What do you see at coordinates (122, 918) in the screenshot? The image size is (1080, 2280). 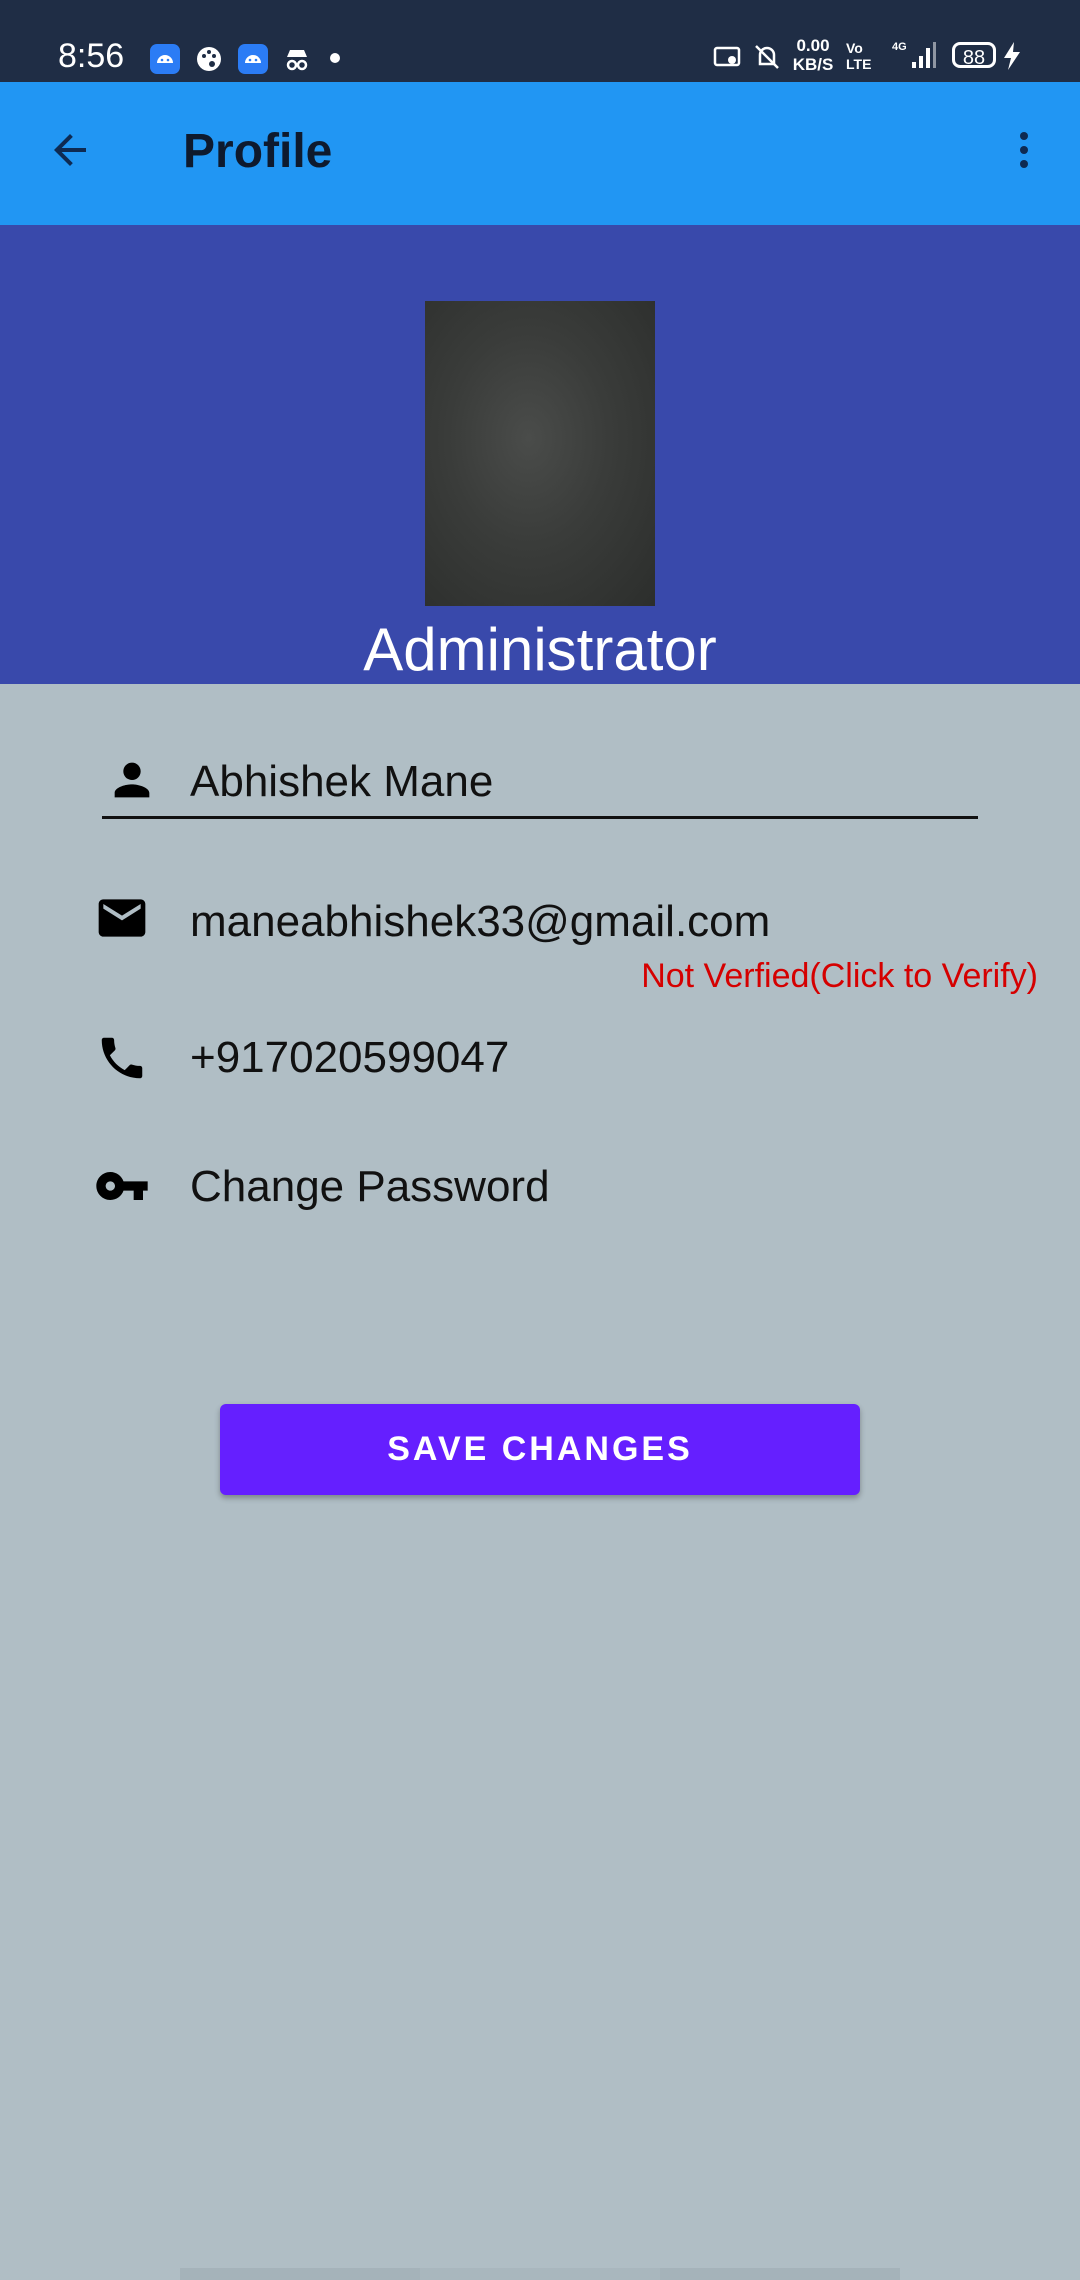 I see `mail-icon` at bounding box center [122, 918].